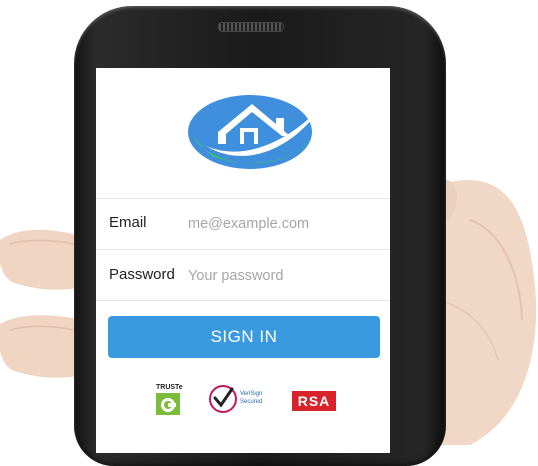  I want to click on rsa-logo: RSA, so click(314, 401).